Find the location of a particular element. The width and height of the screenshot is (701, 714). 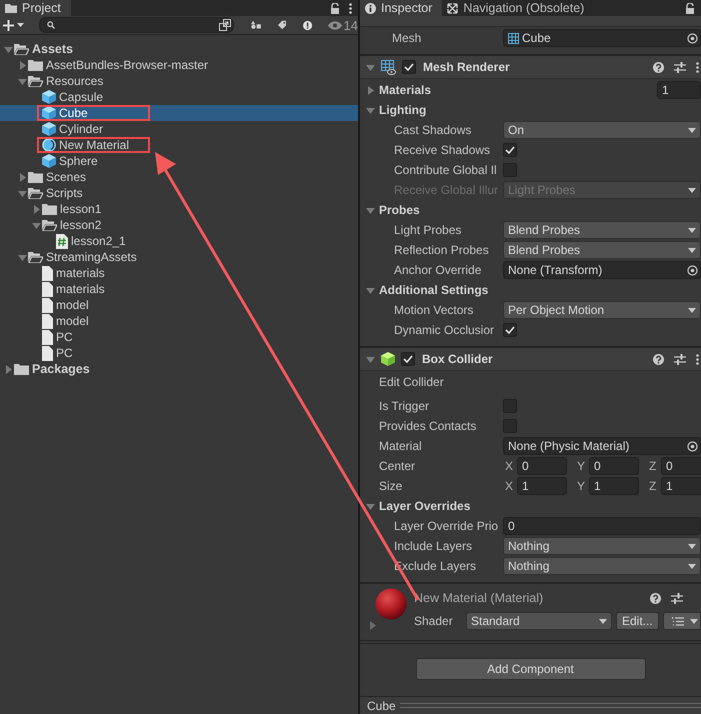

shapes-icon is located at coordinates (256, 25).